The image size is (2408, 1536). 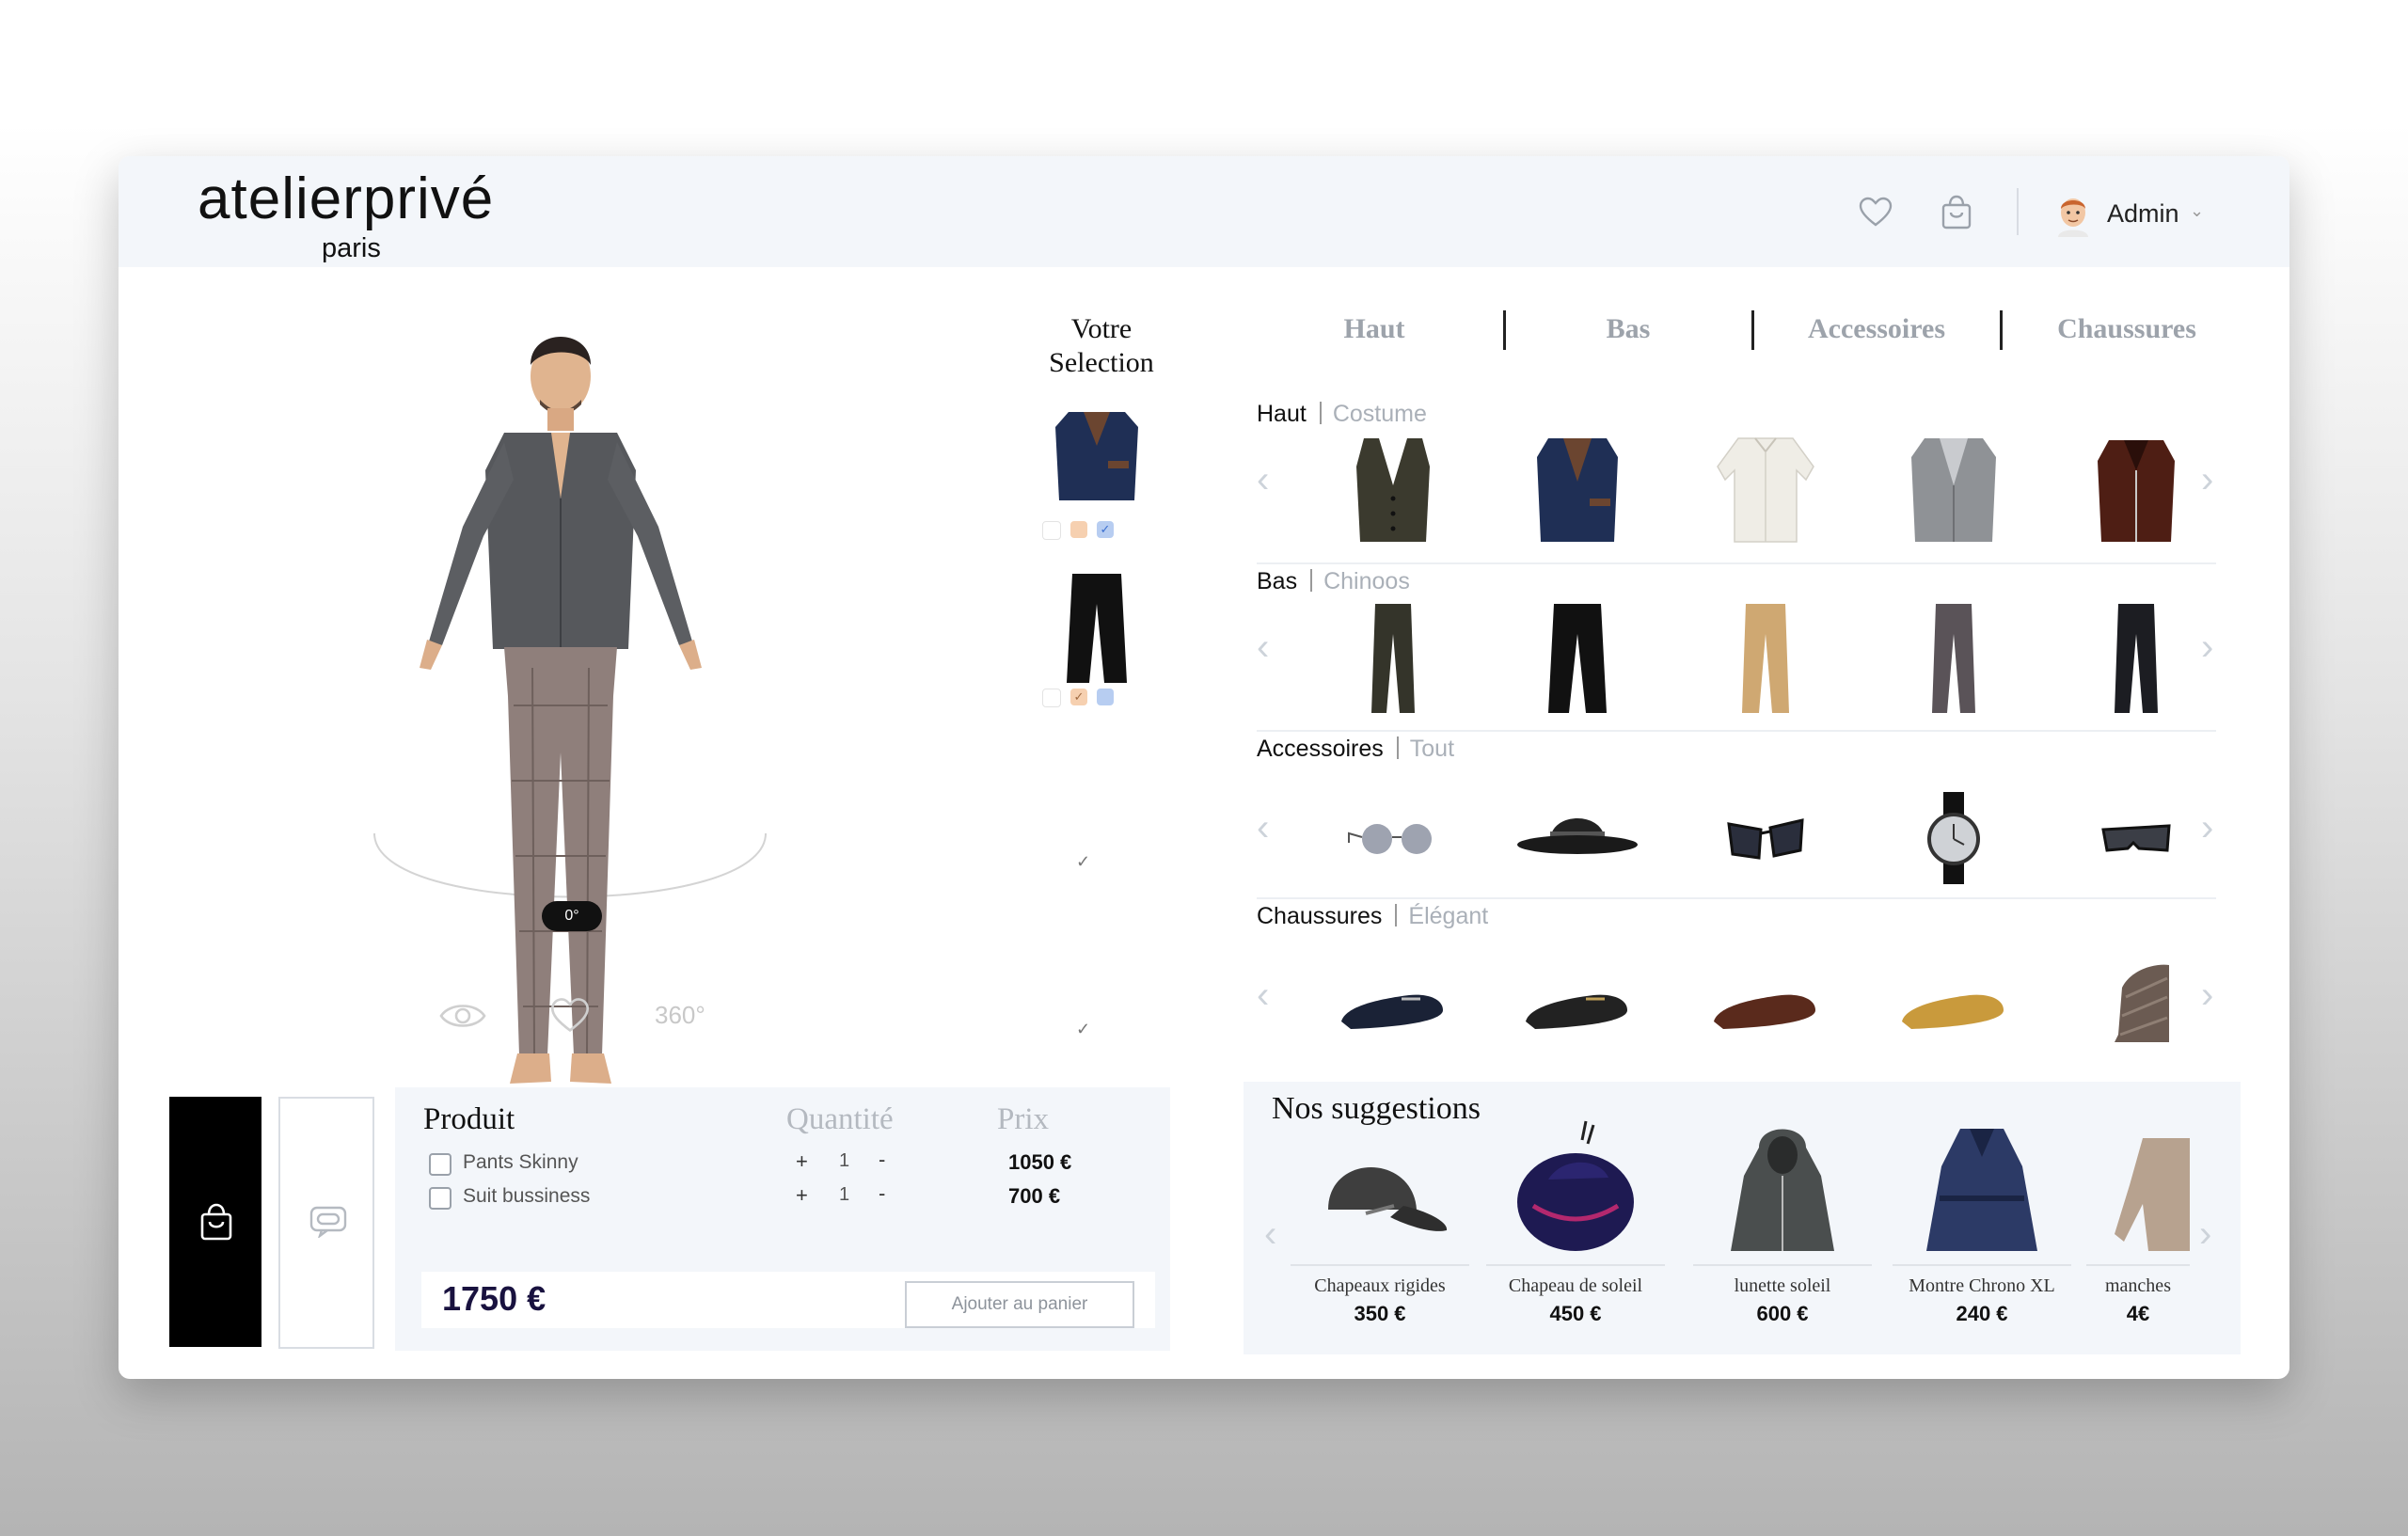 I want to click on quantity-value: 1, so click(x=845, y=1195).